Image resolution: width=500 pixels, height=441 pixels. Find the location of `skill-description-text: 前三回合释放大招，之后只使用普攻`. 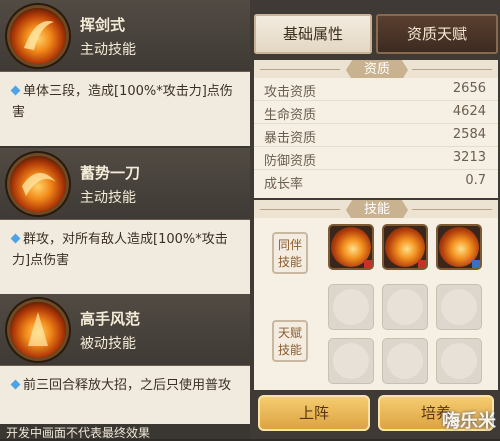

skill-description-text: 前三回合释放大招，之后只使用普攻 is located at coordinates (127, 385).